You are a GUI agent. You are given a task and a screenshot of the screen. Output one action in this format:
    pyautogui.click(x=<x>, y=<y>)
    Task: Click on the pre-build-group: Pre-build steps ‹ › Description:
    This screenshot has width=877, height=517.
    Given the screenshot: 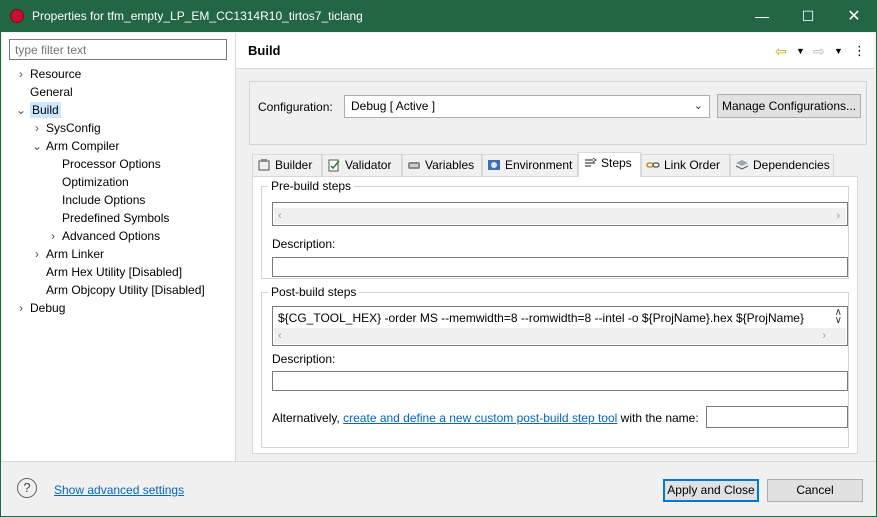 What is the action you would take?
    pyautogui.click(x=555, y=229)
    